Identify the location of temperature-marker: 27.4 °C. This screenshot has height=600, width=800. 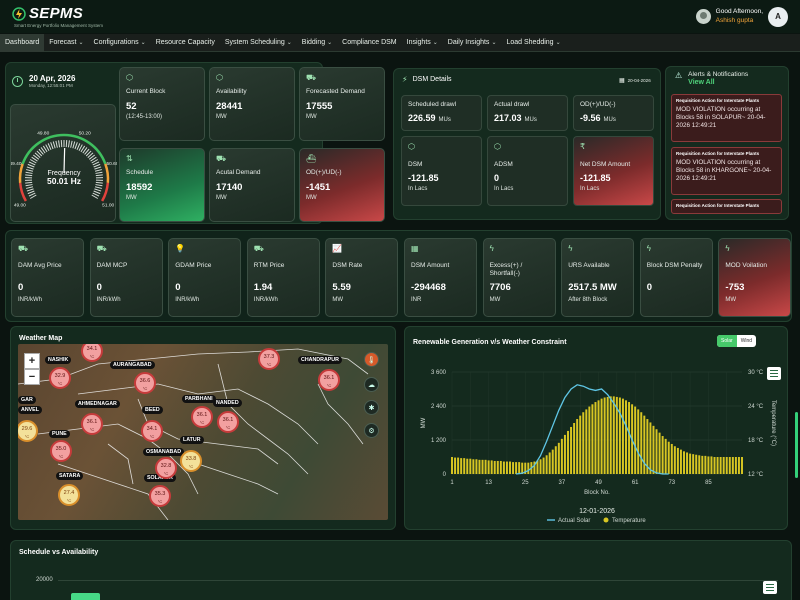
(69, 495).